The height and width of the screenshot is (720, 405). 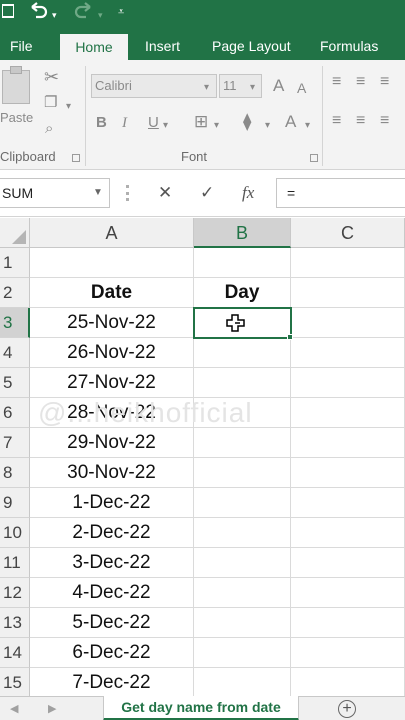 What do you see at coordinates (207, 193) in the screenshot?
I see `enter-icon: ✓` at bounding box center [207, 193].